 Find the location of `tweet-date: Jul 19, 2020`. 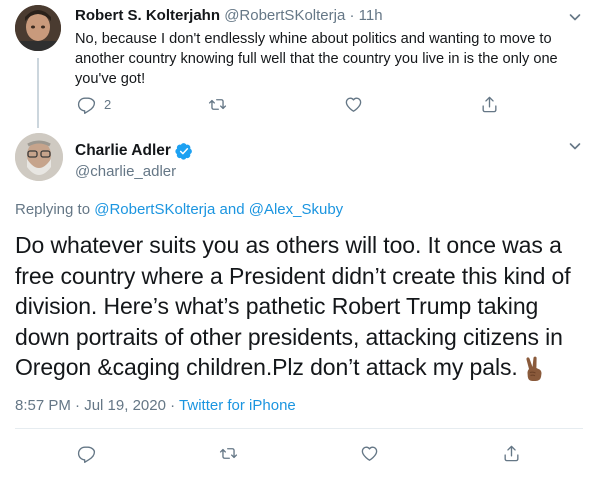

tweet-date: Jul 19, 2020 is located at coordinates (125, 405).